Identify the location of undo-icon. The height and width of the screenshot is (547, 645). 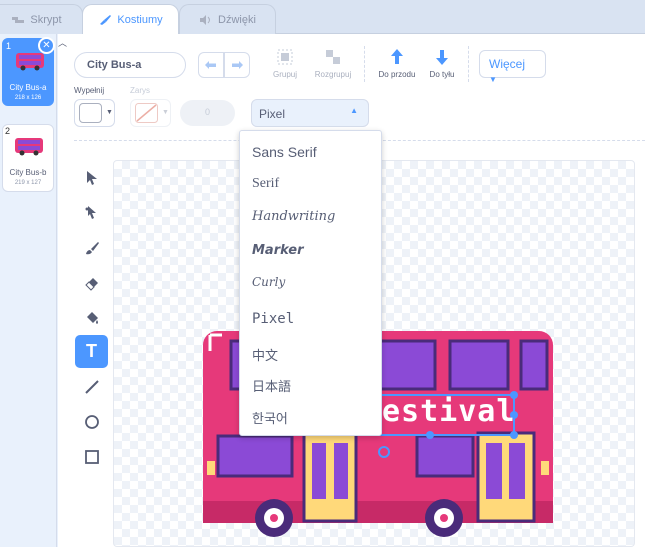
(210, 65).